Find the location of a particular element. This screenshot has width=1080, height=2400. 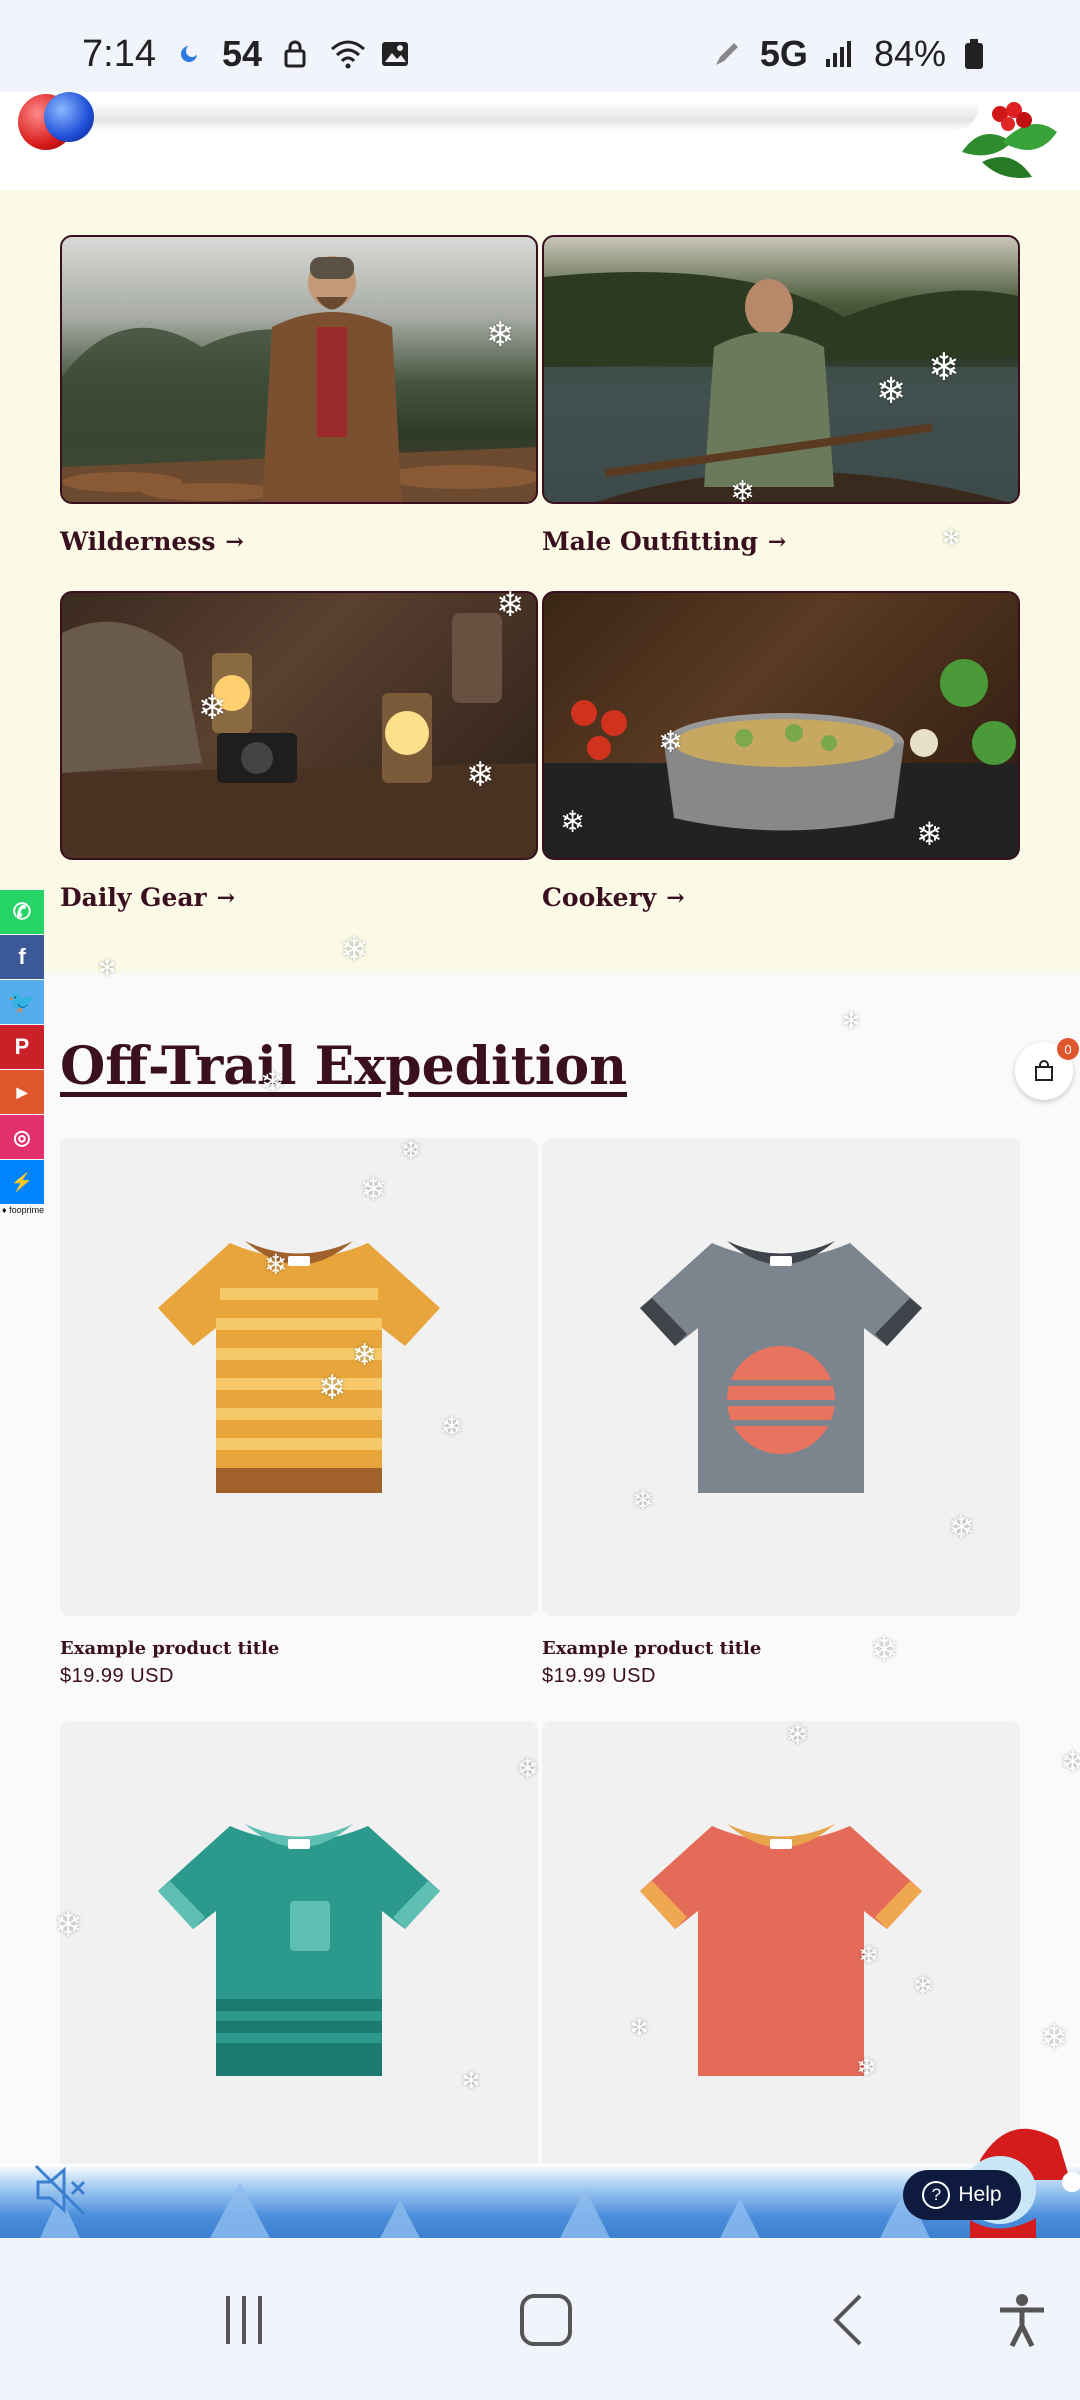

category-link: Wilderness → is located at coordinates (299, 541).